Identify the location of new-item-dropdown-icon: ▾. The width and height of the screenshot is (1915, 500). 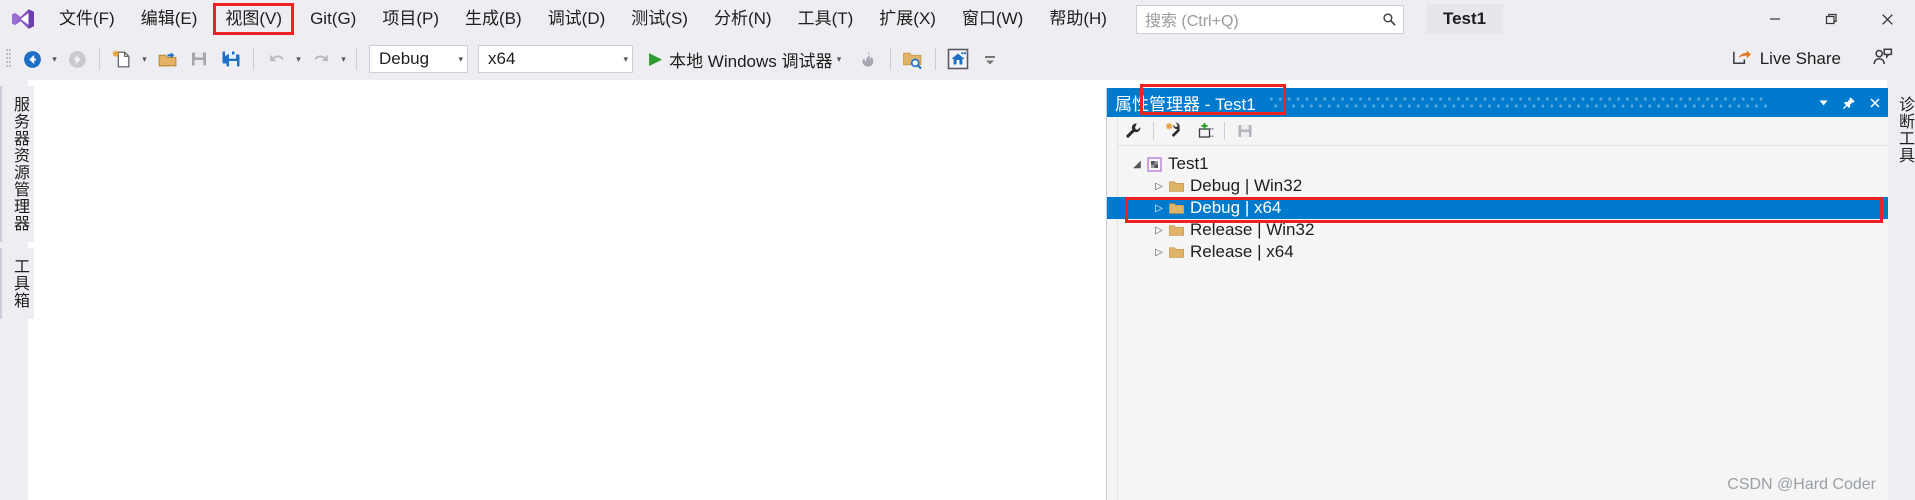
(144, 59).